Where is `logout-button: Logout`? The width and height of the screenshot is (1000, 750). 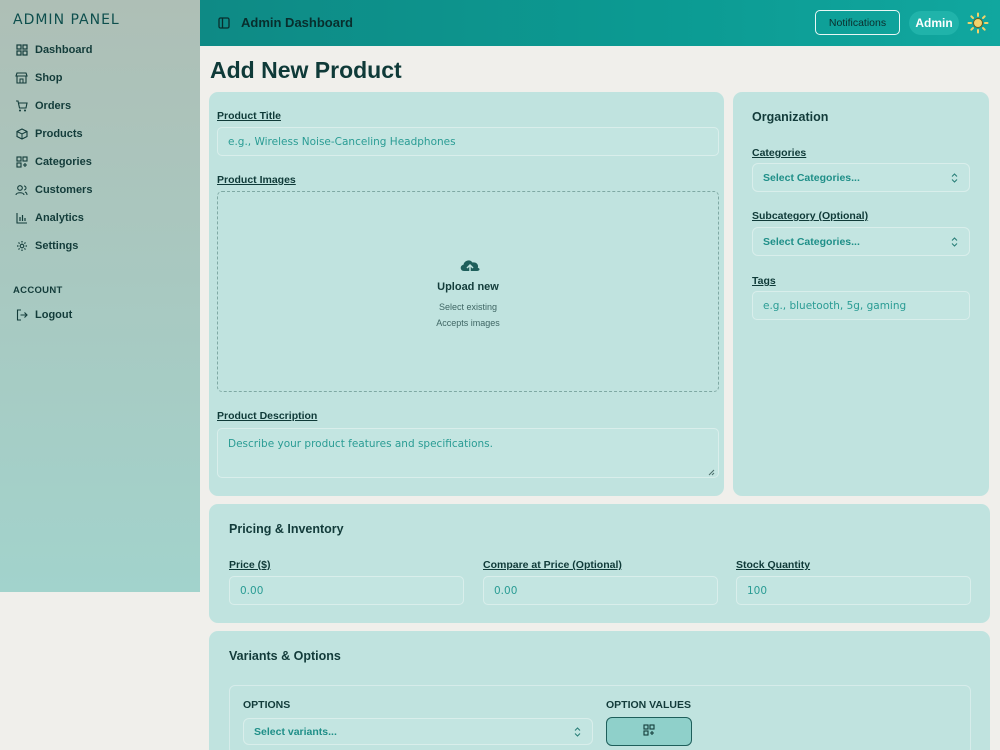
logout-button: Logout is located at coordinates (43, 315).